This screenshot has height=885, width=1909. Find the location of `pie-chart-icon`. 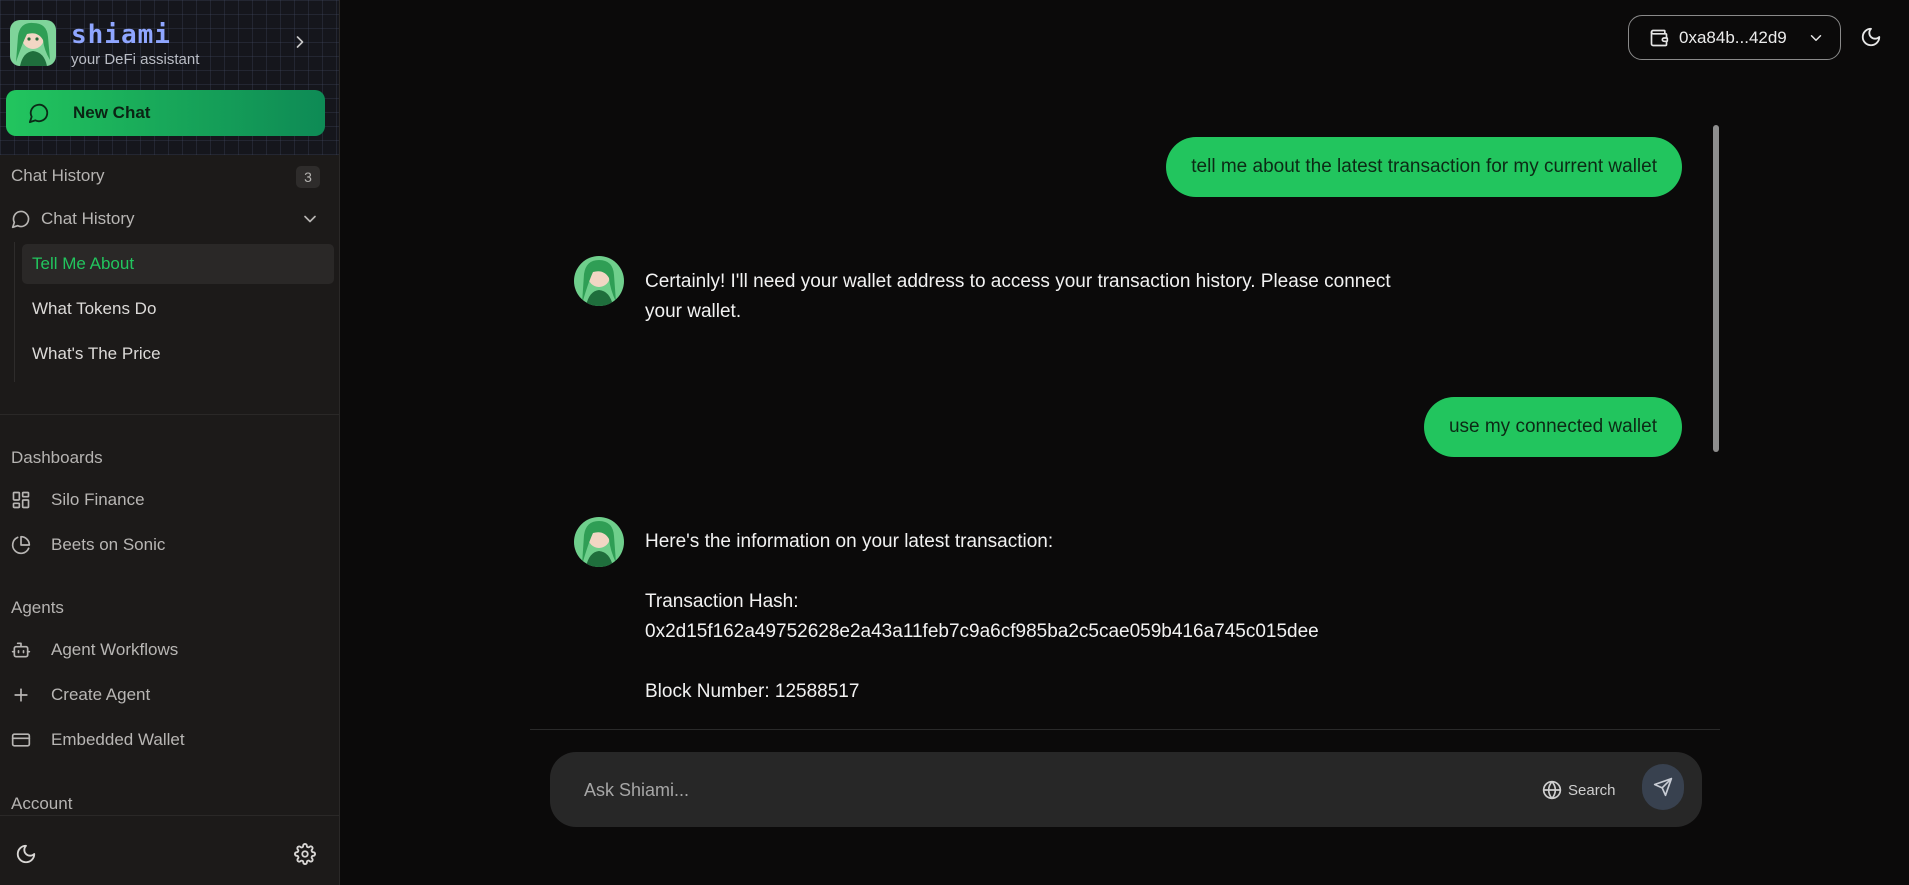

pie-chart-icon is located at coordinates (21, 545).